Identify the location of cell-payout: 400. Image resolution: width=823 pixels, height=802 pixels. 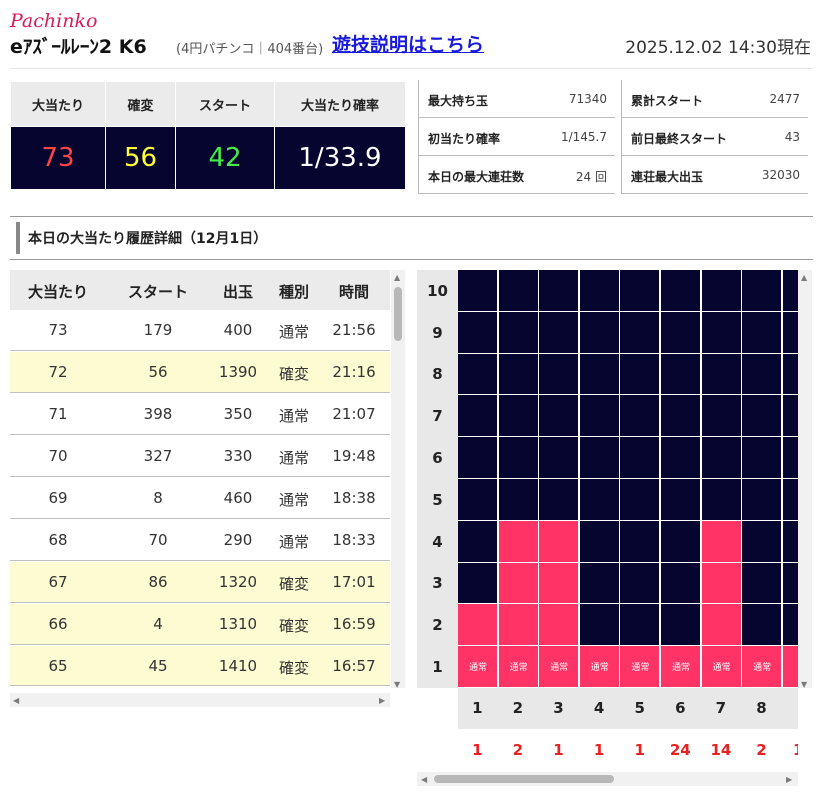
(238, 330).